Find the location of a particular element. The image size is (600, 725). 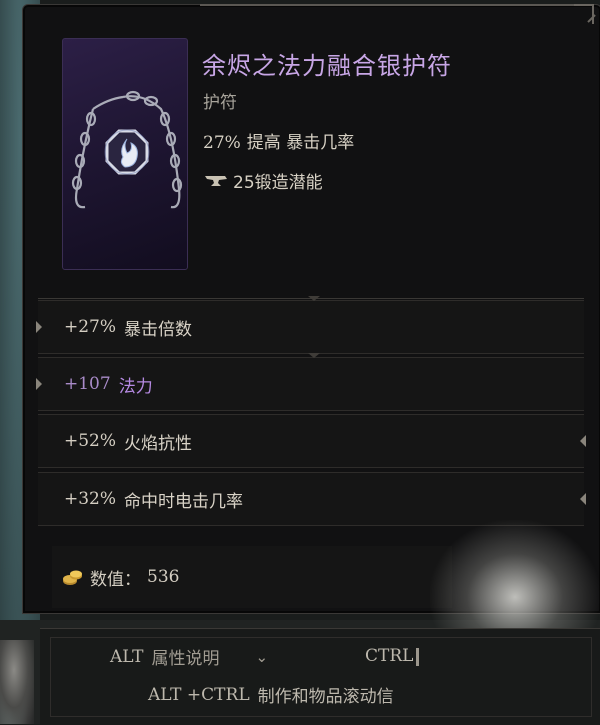

value-amount: 536 is located at coordinates (163, 577).